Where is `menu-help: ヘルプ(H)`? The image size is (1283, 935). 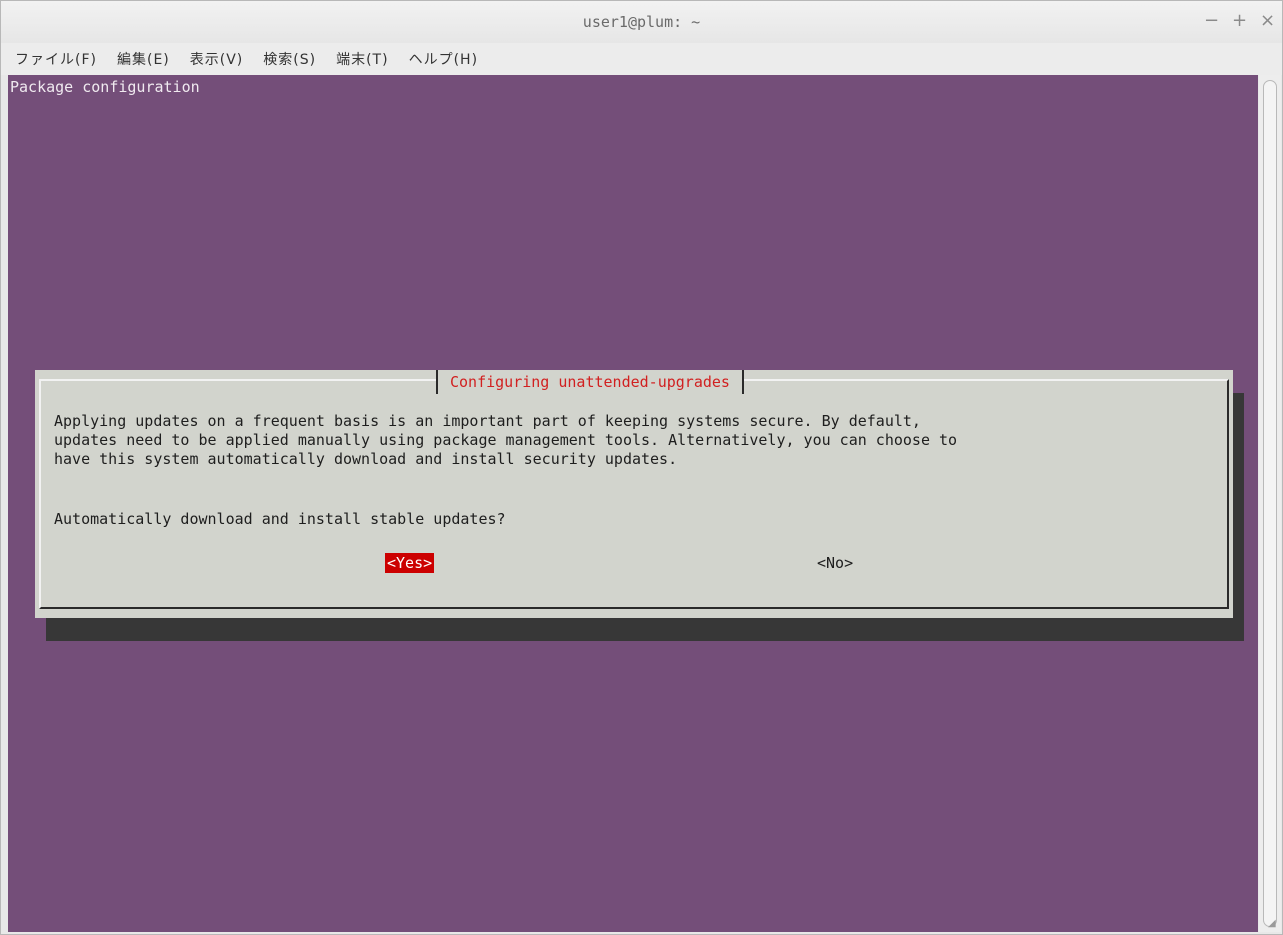
menu-help: ヘルプ(H) is located at coordinates (443, 59).